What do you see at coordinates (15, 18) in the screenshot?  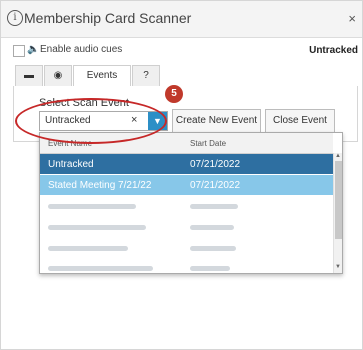 I see `info-icon: i` at bounding box center [15, 18].